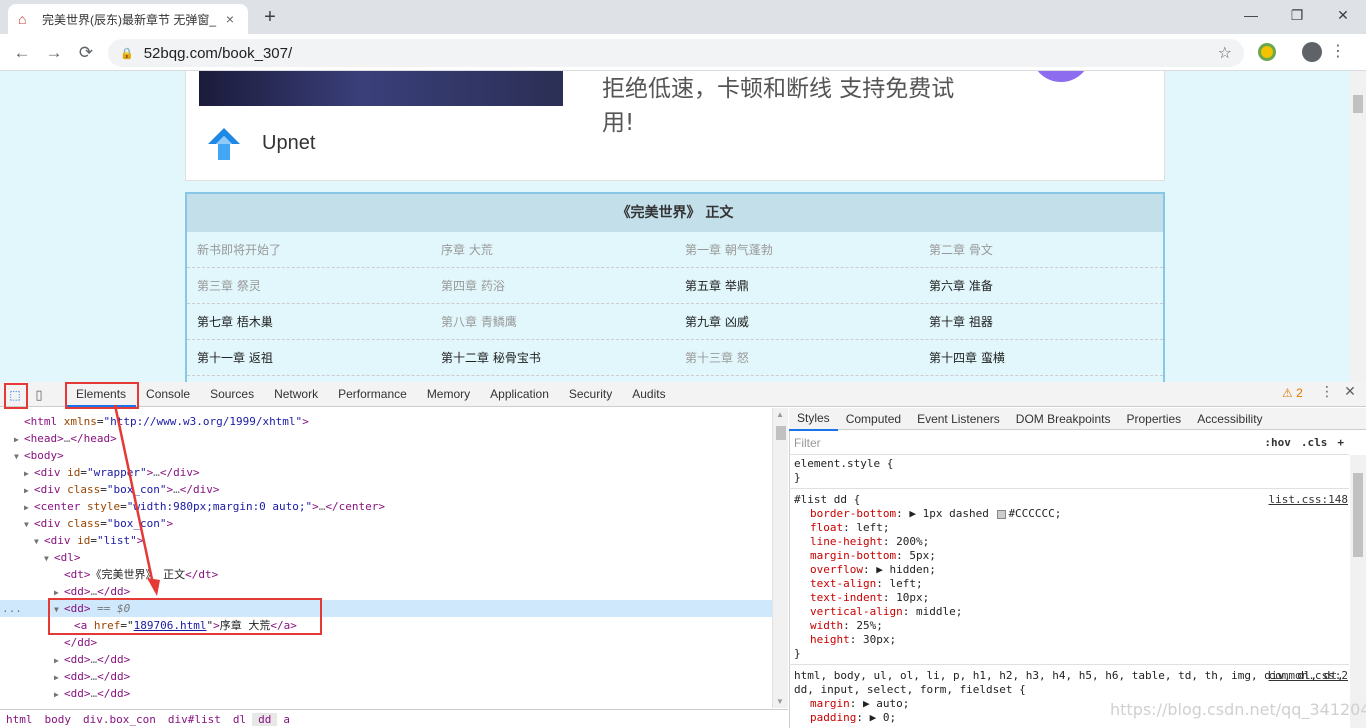  Describe the element at coordinates (1292, 393) in the screenshot. I see `warnings-badge: ⚠ 2` at that location.